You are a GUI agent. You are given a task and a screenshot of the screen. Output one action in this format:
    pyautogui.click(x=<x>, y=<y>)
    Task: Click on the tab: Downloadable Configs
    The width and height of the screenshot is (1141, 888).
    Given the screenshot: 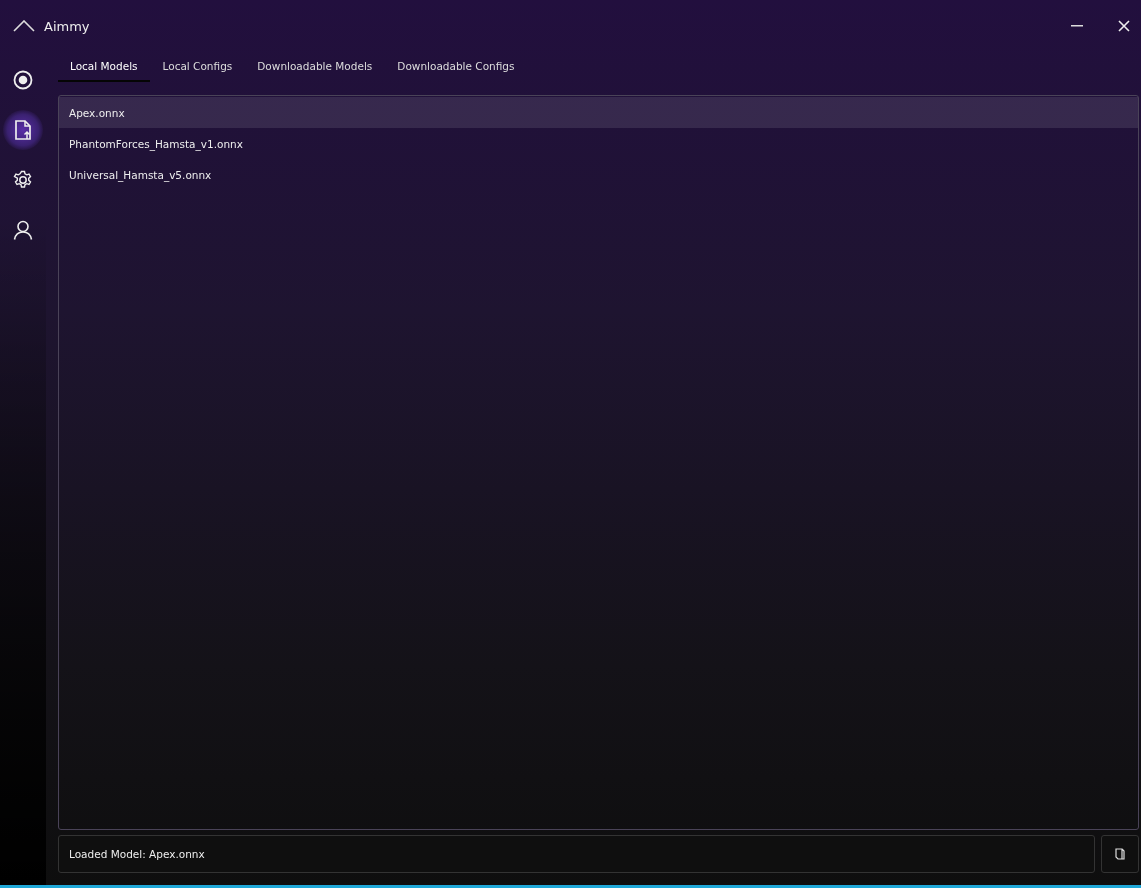 What is the action you would take?
    pyautogui.click(x=456, y=67)
    